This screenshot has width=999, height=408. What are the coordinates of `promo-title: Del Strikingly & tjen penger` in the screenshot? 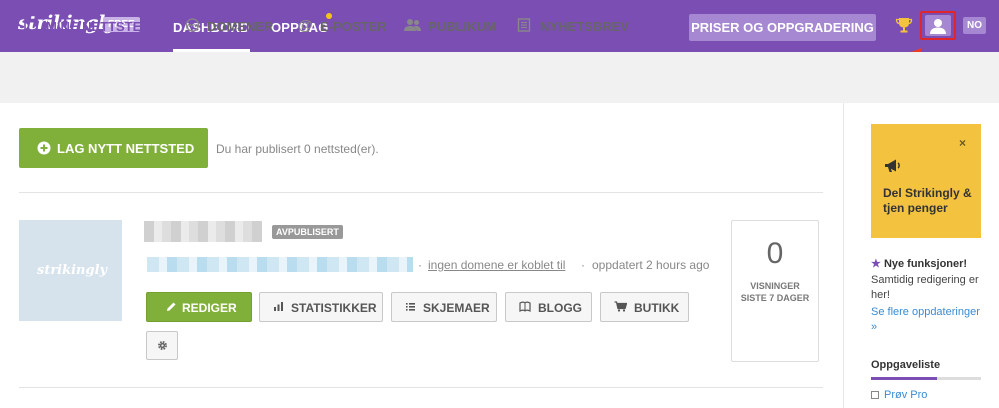 It's located at (927, 200).